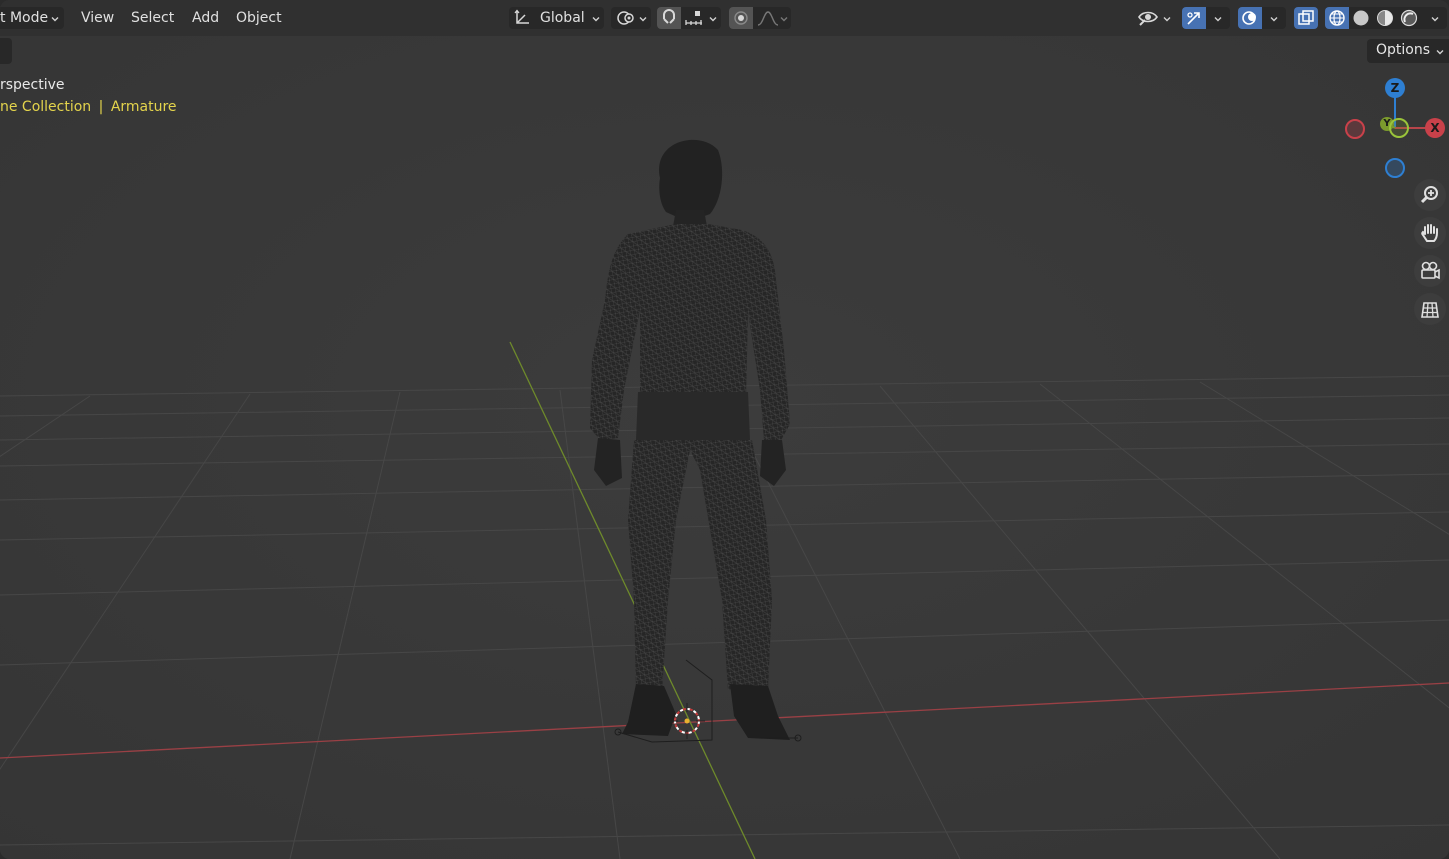 This screenshot has height=859, width=1449. I want to click on mode-dropdown: t Mode, so click(32, 18).